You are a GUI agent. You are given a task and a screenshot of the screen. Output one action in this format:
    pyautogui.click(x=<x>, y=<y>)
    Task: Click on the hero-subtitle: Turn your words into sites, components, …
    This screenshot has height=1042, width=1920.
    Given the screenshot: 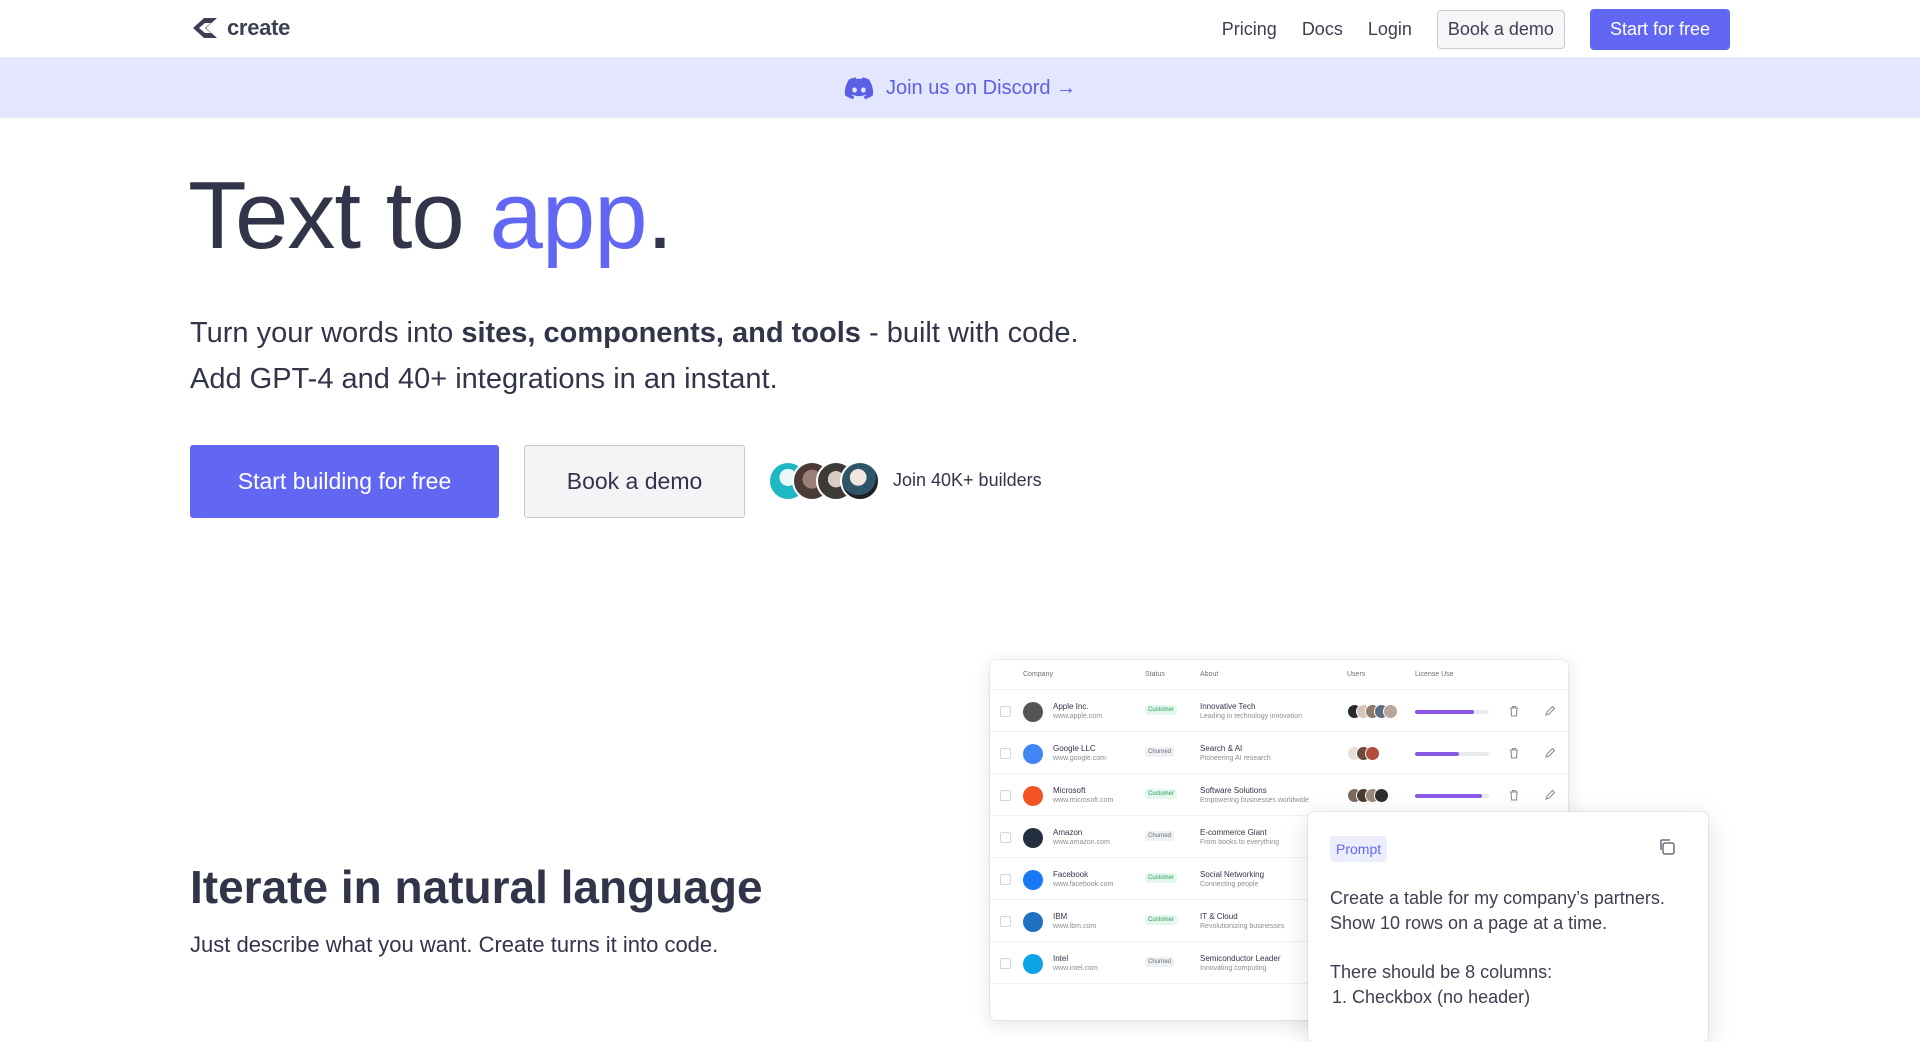 What is the action you would take?
    pyautogui.click(x=634, y=356)
    